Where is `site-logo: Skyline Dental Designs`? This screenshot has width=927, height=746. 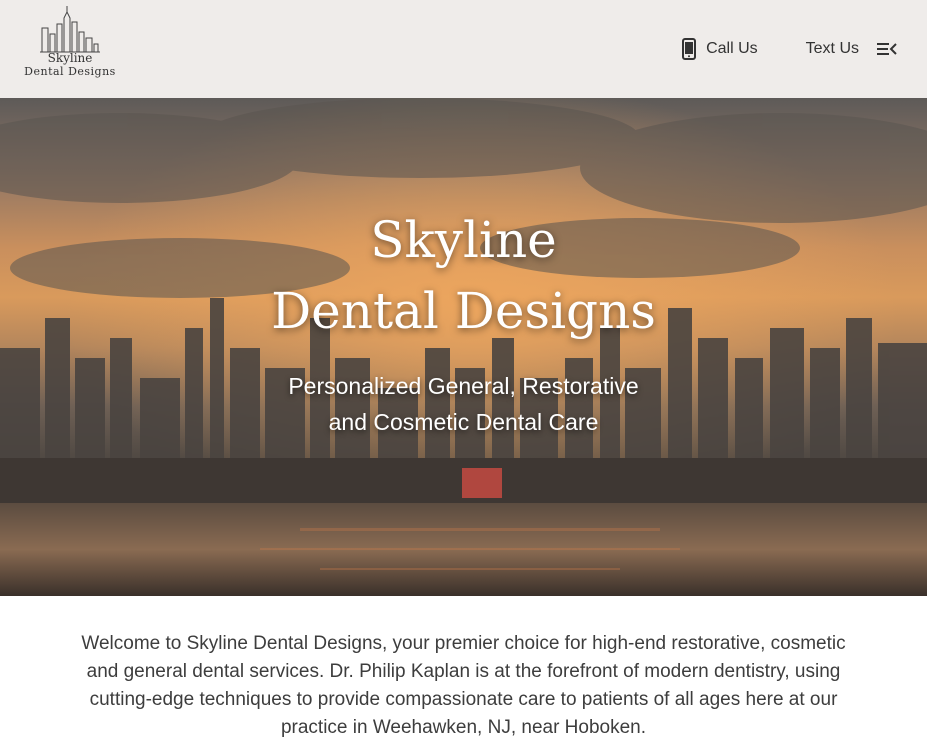
site-logo: Skyline Dental Designs is located at coordinates (70, 46).